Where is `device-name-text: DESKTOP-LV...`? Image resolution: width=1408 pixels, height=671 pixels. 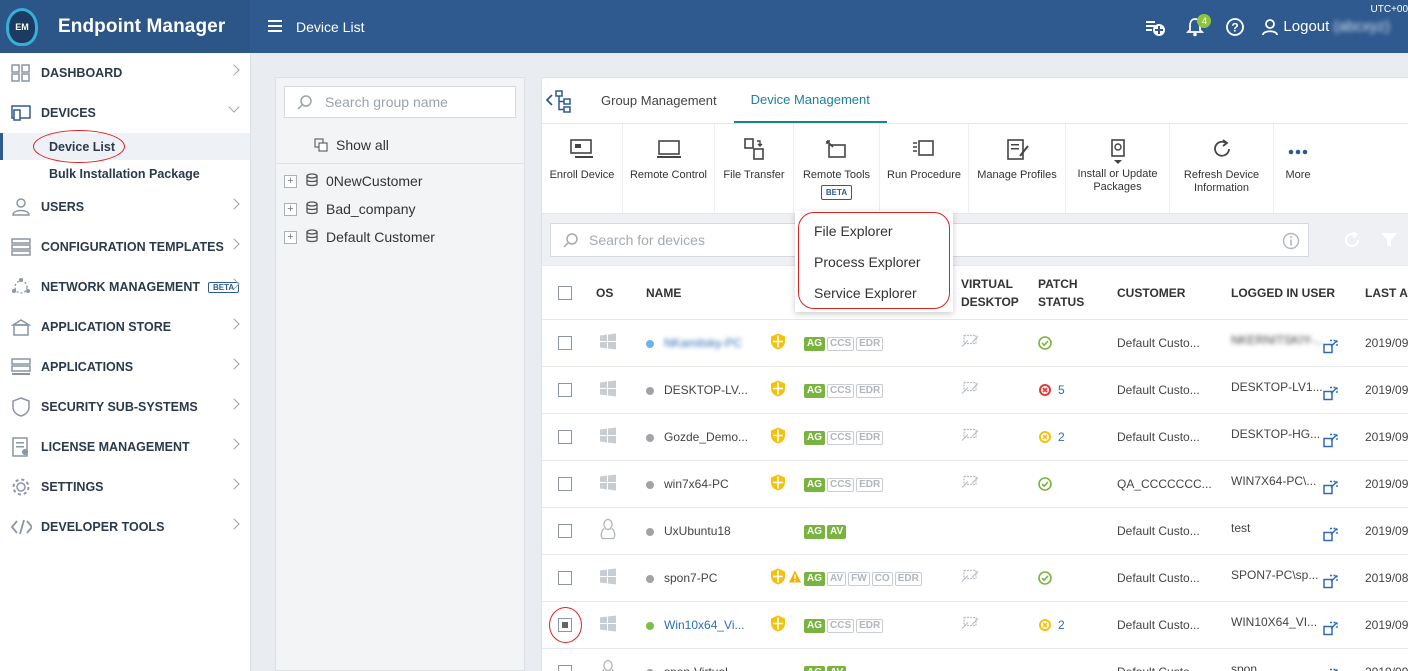
device-name-text: DESKTOP-LV... is located at coordinates (706, 390).